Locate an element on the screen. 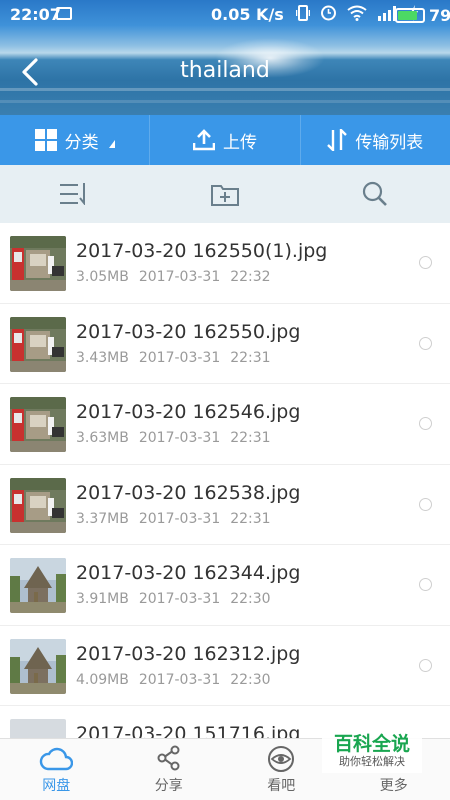 This screenshot has height=800, width=450. mail-icon is located at coordinates (64, 13).